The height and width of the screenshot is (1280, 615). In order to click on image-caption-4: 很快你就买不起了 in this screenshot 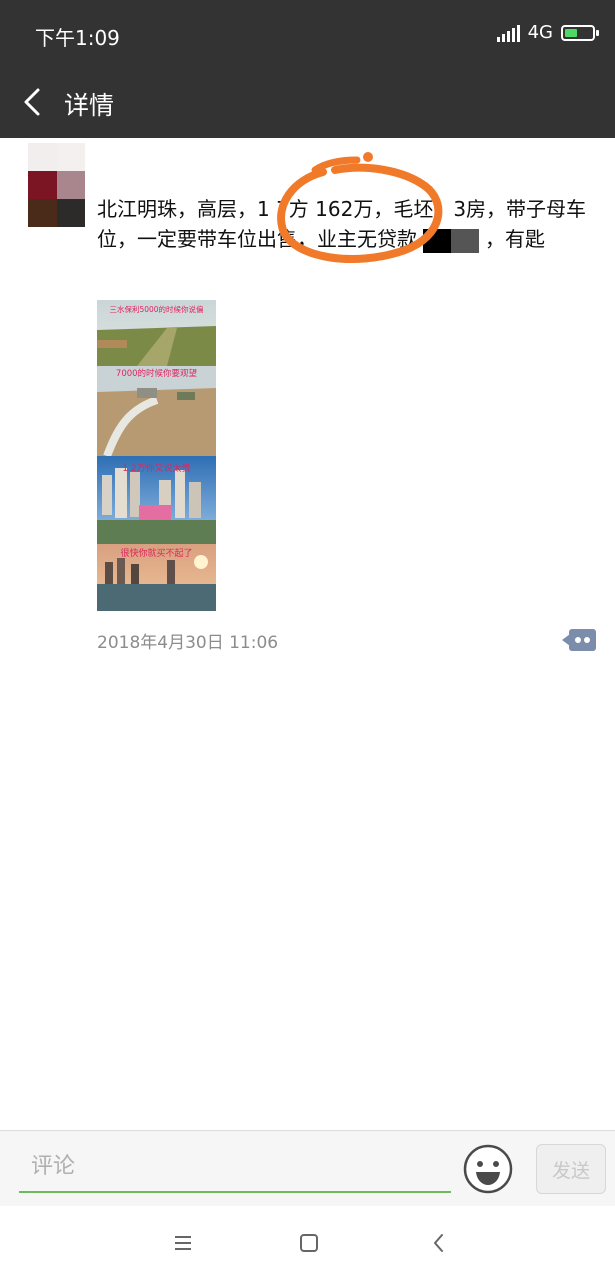, I will do `click(156, 553)`.